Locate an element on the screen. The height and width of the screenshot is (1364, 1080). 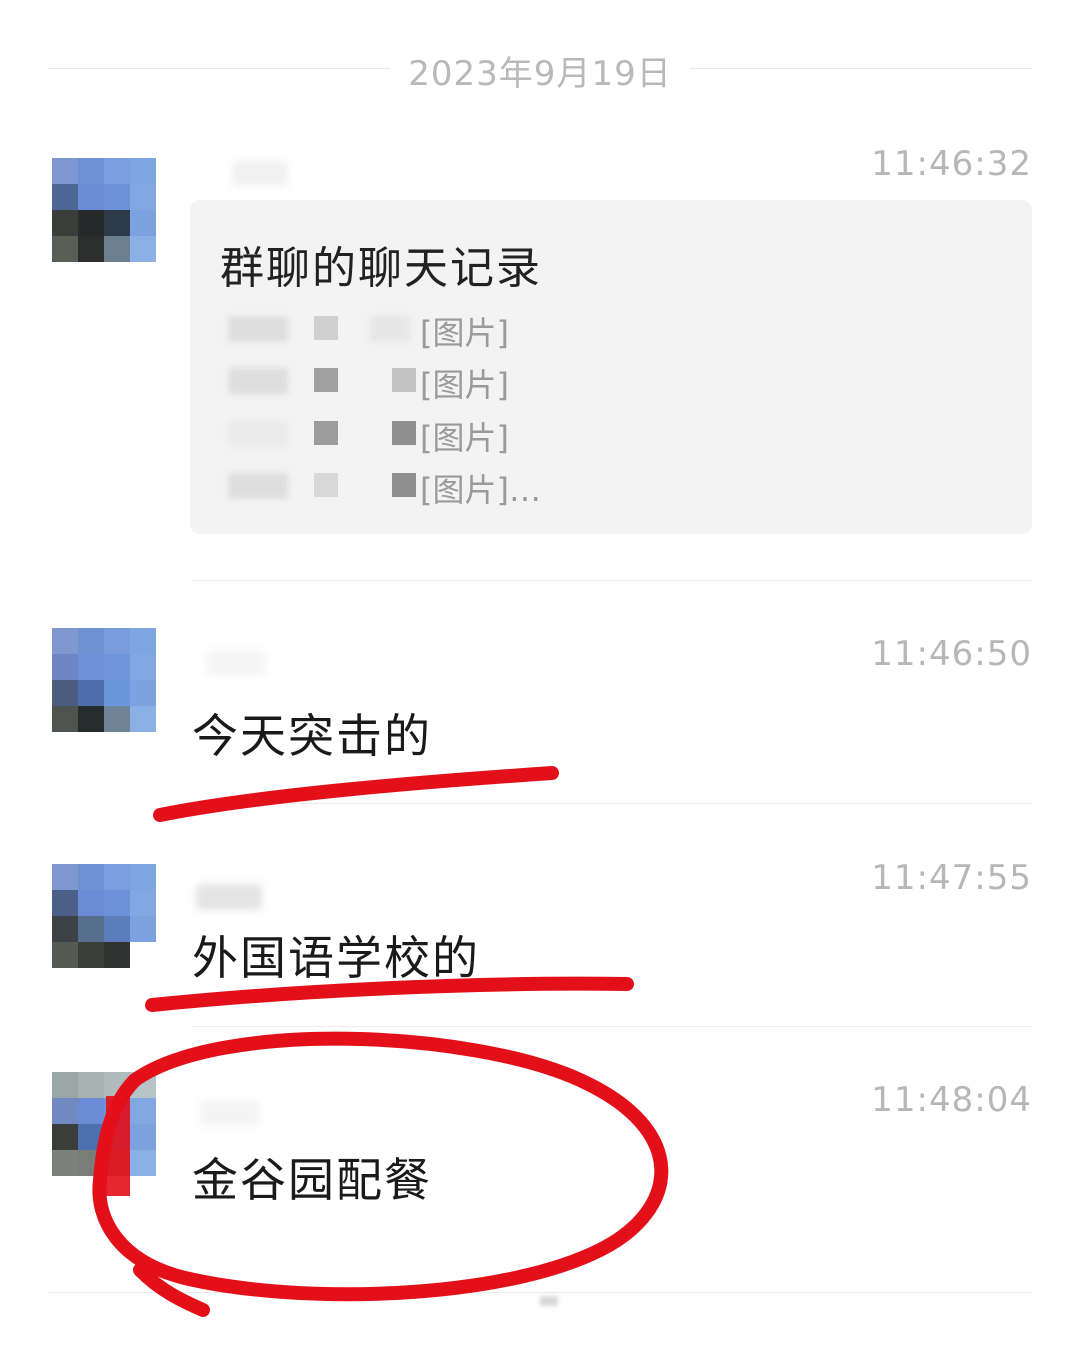
message-time: 11:46:50 is located at coordinates (951, 654).